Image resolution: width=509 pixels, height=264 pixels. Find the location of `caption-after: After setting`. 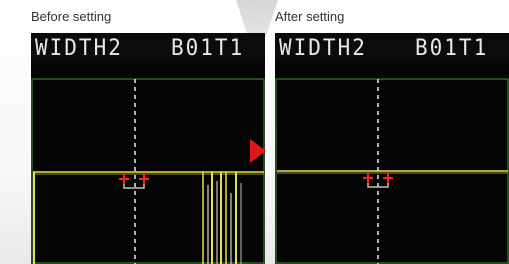

caption-after: After setting is located at coordinates (310, 16).